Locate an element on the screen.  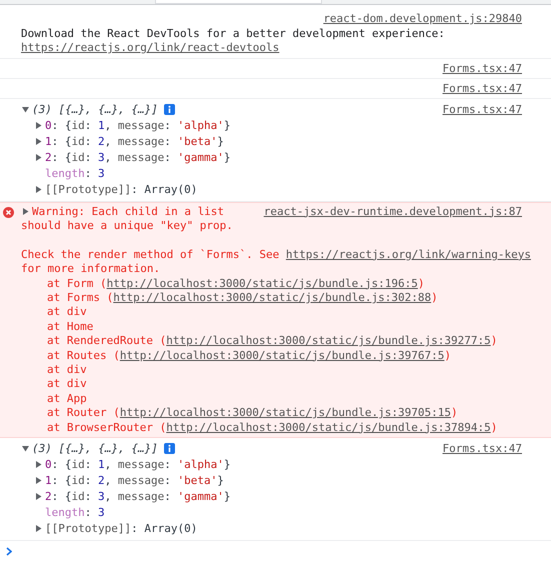
link: http://localhost:3000/static/js/bundle.js:39767:5 is located at coordinates (282, 355).